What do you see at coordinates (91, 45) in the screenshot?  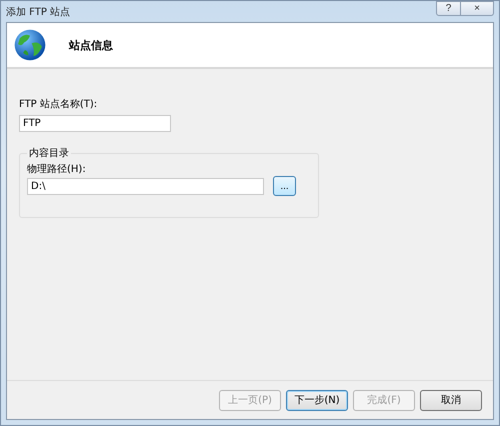 I see `header-title: 站点信息` at bounding box center [91, 45].